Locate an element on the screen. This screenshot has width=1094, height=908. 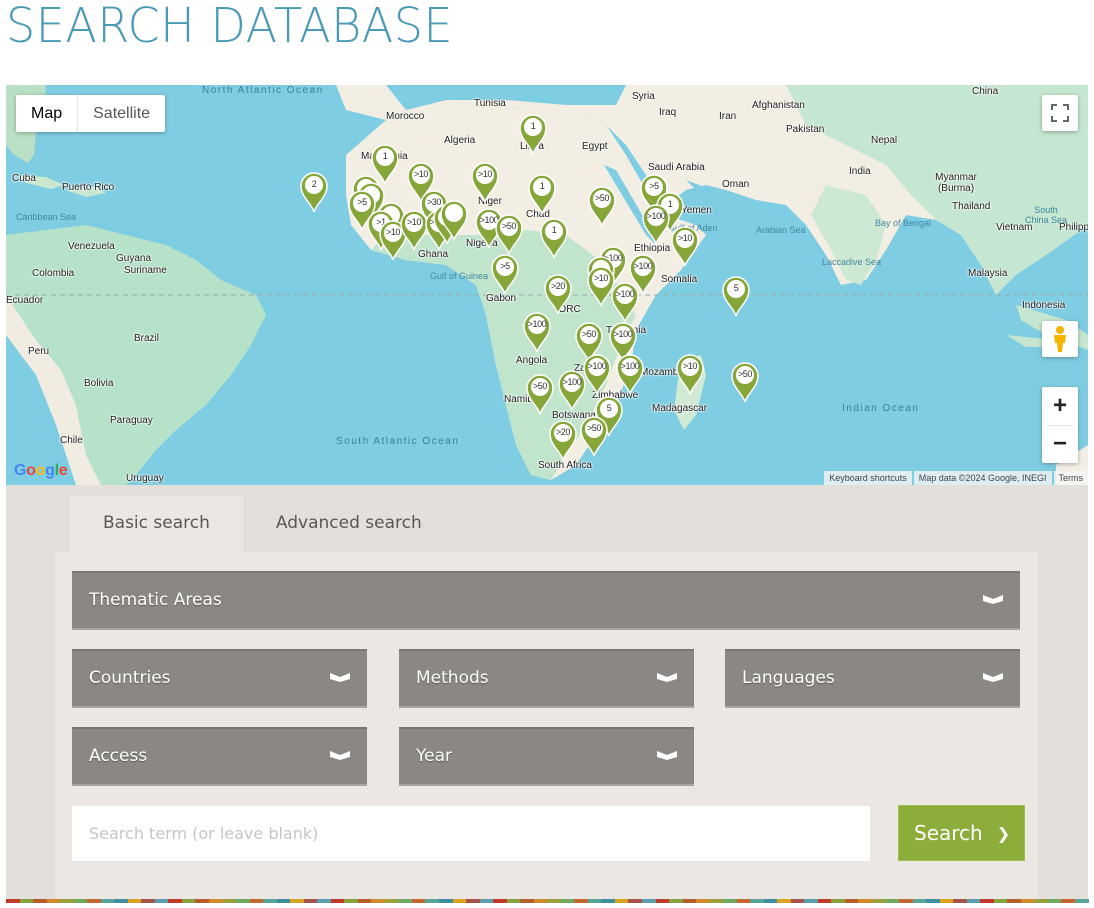
map-label-country: Malaysia is located at coordinates (988, 273).